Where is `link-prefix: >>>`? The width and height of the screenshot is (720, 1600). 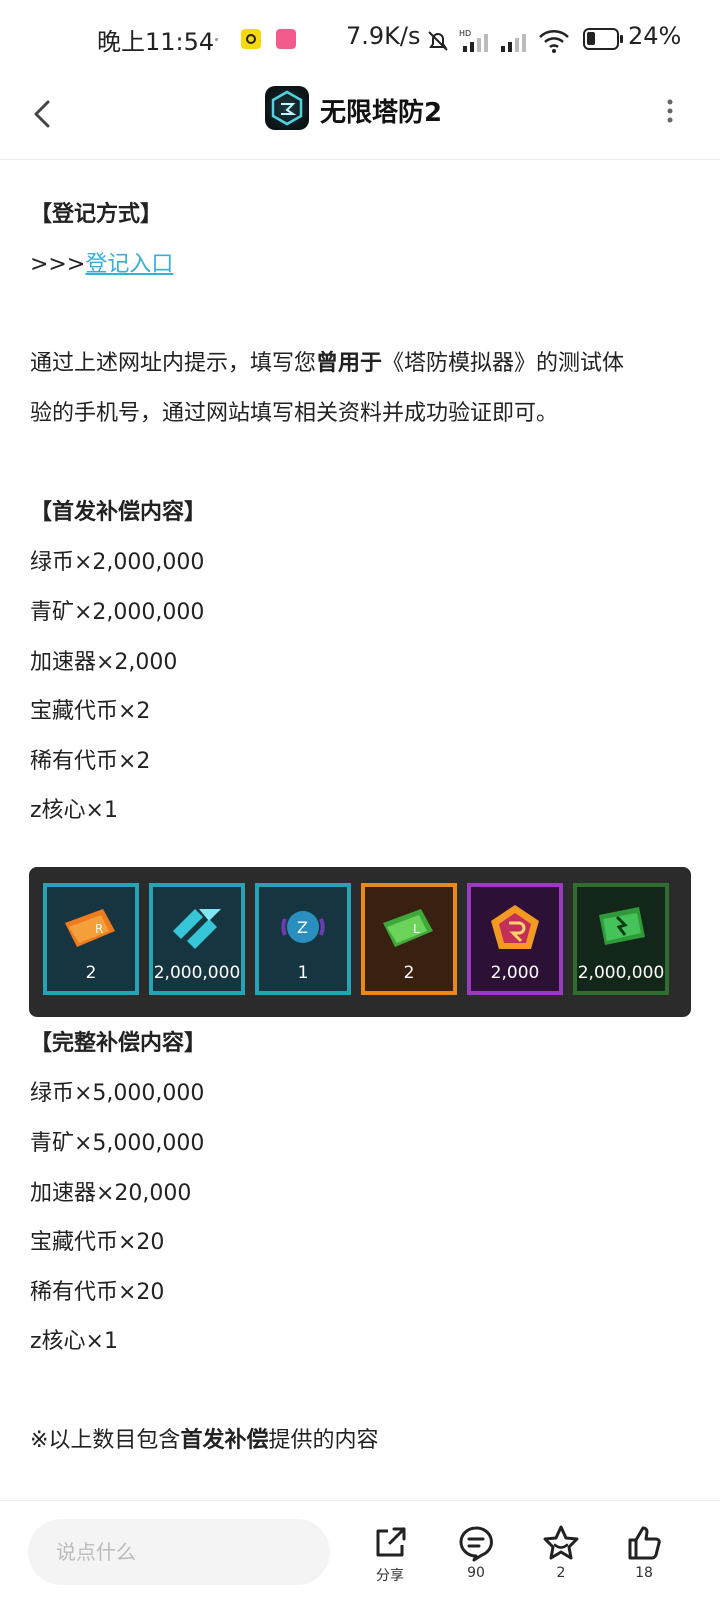 link-prefix: >>> is located at coordinates (58, 264).